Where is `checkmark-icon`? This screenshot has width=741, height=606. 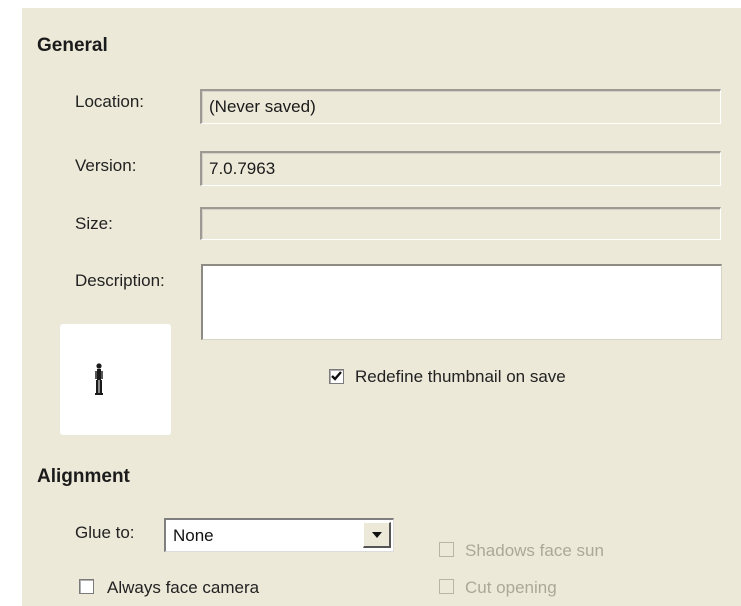 checkmark-icon is located at coordinates (336, 376).